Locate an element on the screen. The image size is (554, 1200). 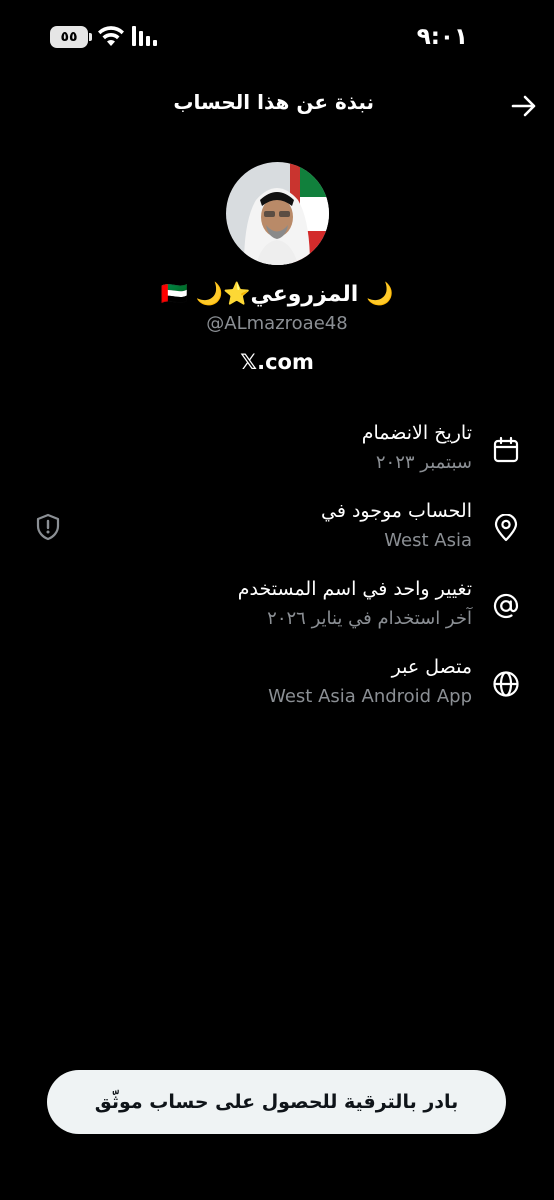
at-sign-icon is located at coordinates (506, 606).